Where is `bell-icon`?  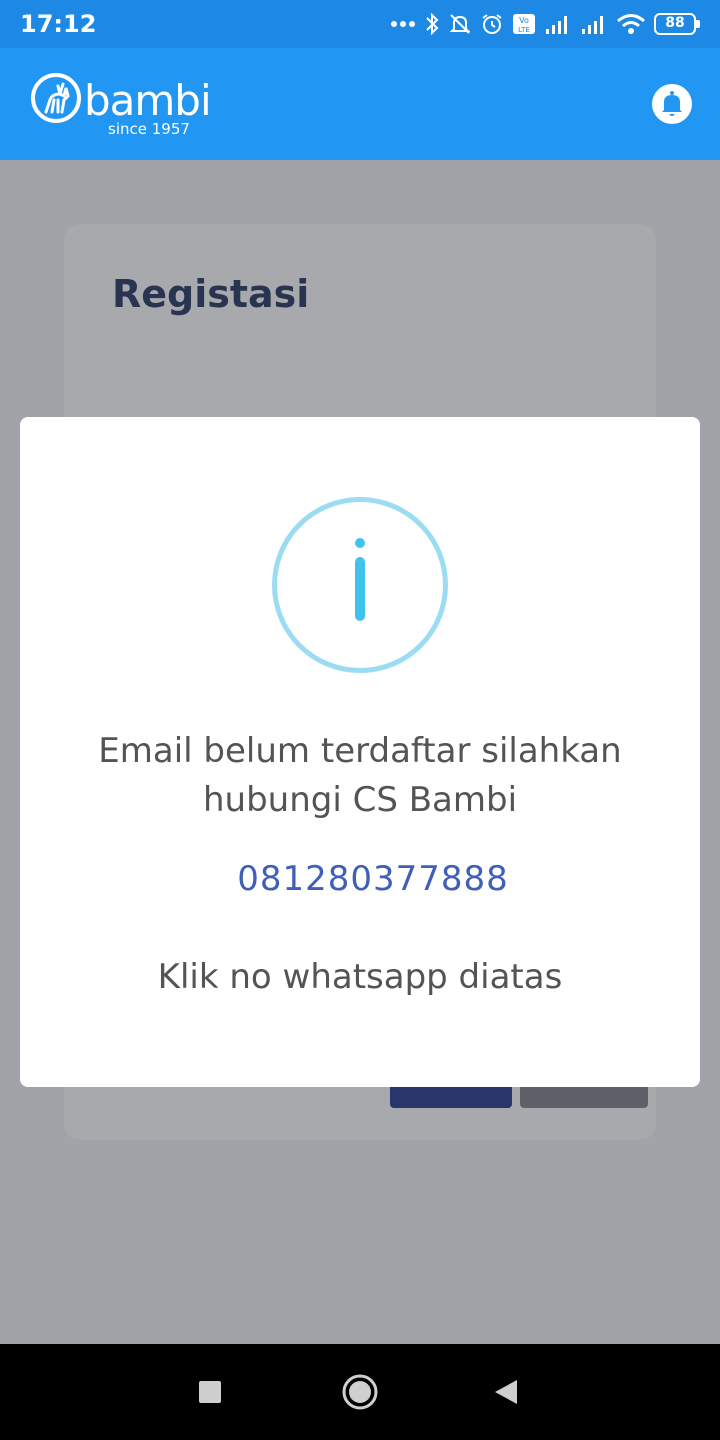 bell-icon is located at coordinates (672, 103).